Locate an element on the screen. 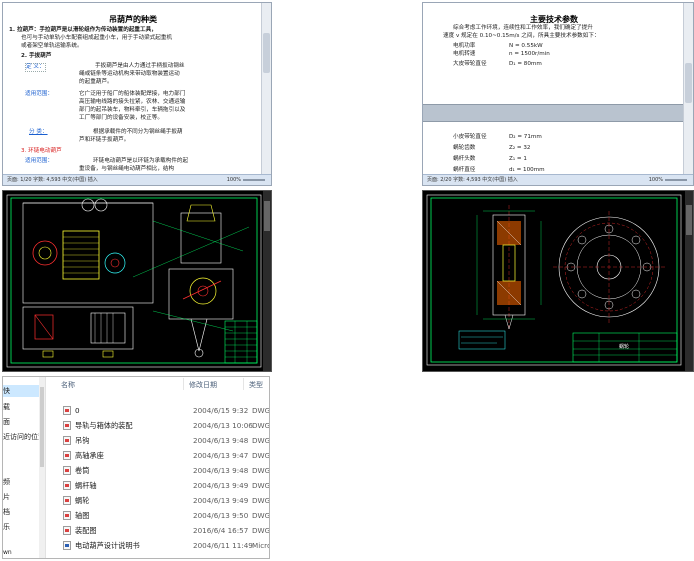 This screenshot has width=694, height=561. file-name: 蜗杆轴 is located at coordinates (86, 485).